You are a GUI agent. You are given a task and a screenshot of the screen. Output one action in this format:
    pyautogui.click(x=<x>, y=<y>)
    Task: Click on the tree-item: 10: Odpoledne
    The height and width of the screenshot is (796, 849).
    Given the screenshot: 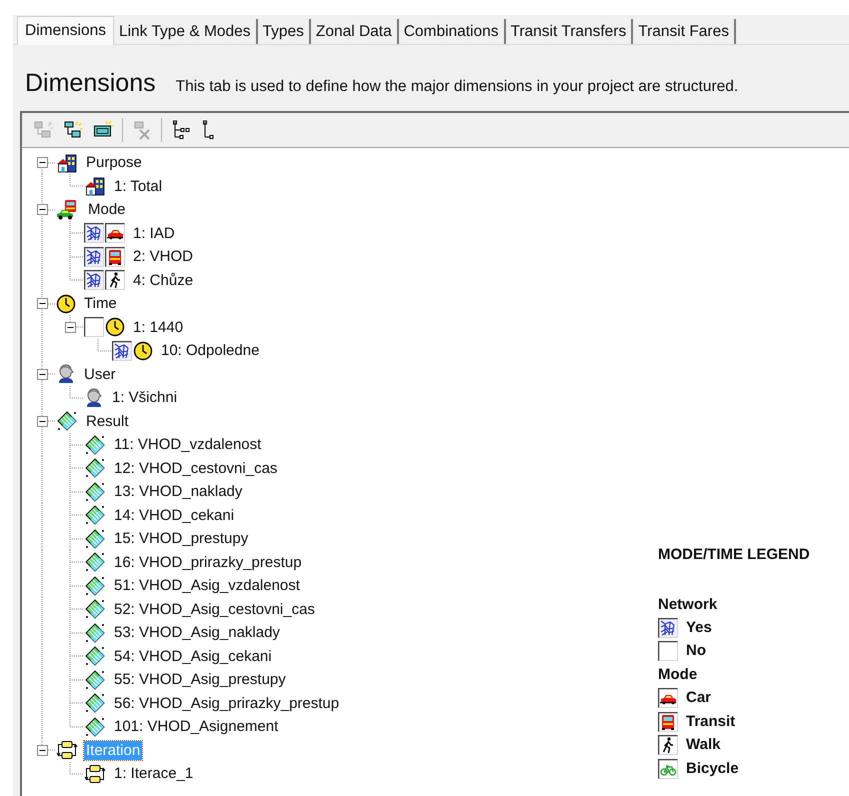 What is the action you would take?
    pyautogui.click(x=210, y=350)
    